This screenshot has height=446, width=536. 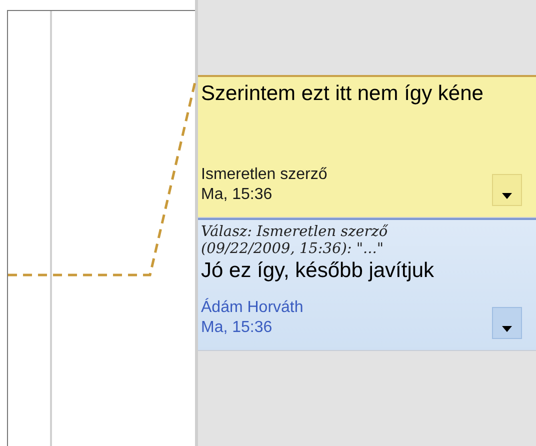 I want to click on comment-text: Szerintem ezt itt nem így kéne, so click(x=342, y=94).